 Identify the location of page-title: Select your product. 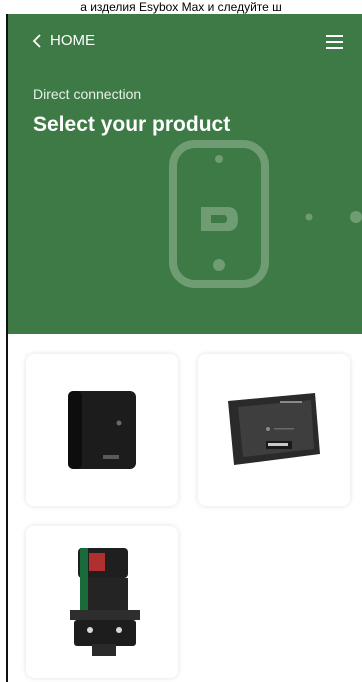
(132, 124).